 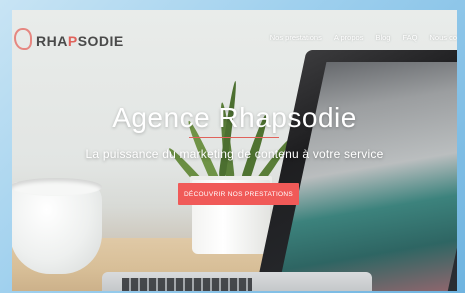 What do you see at coordinates (57, 187) in the screenshot?
I see `mug-rim-image` at bounding box center [57, 187].